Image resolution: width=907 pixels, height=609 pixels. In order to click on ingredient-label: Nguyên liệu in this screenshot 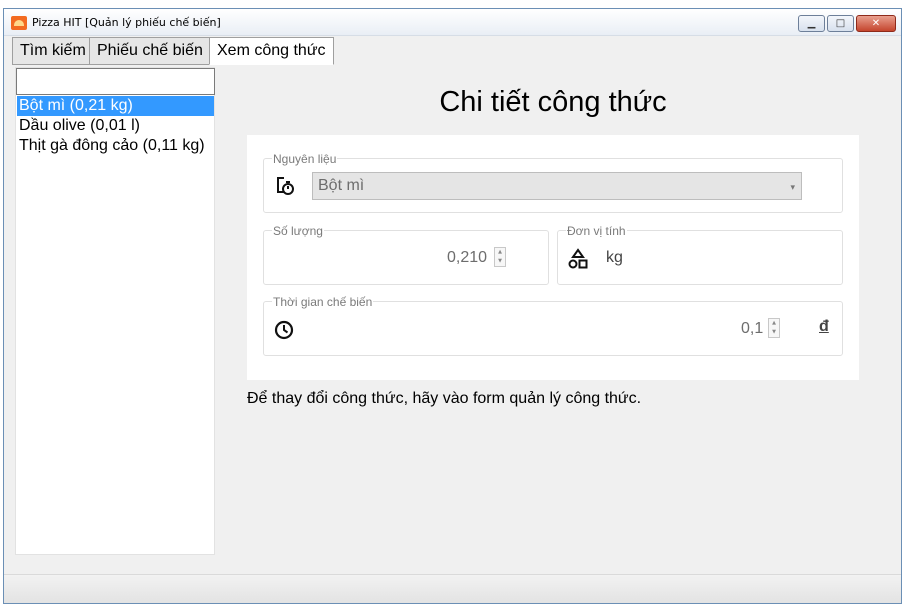, I will do `click(305, 159)`.